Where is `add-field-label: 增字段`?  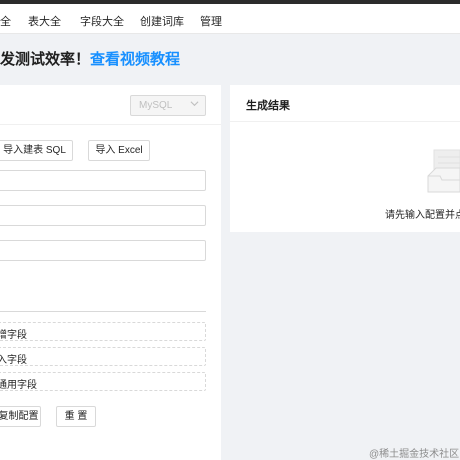 add-field-label: 增字段 is located at coordinates (13, 335).